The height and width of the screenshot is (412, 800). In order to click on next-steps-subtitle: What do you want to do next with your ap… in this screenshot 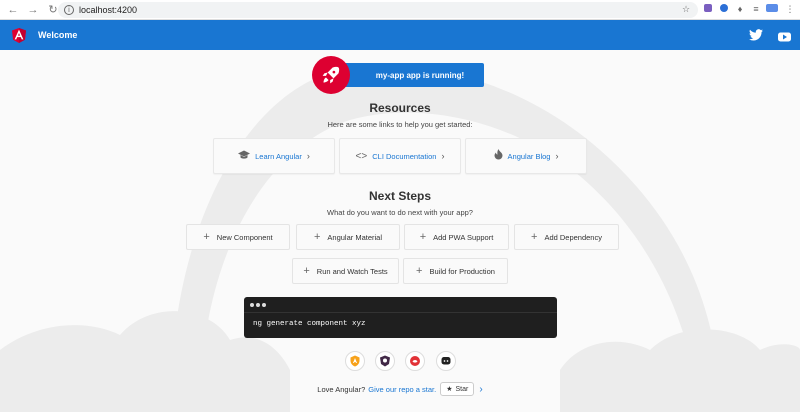, I will do `click(400, 212)`.